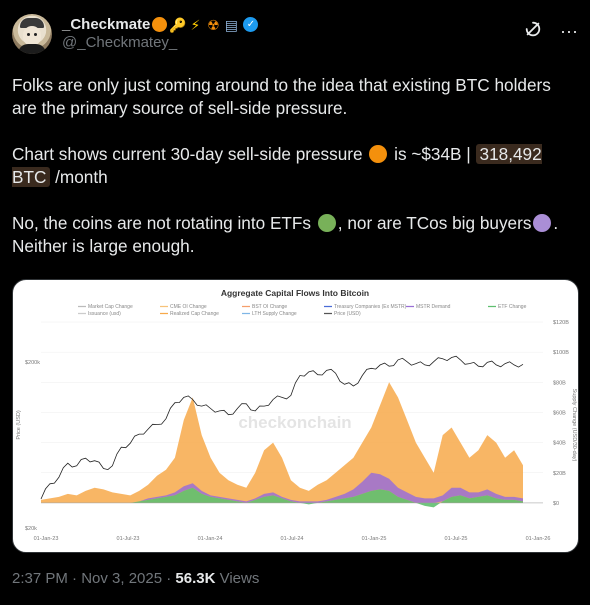 This screenshot has height=605, width=590. Describe the element at coordinates (79, 177) in the screenshot. I see `tweet-text-span: /month` at that location.